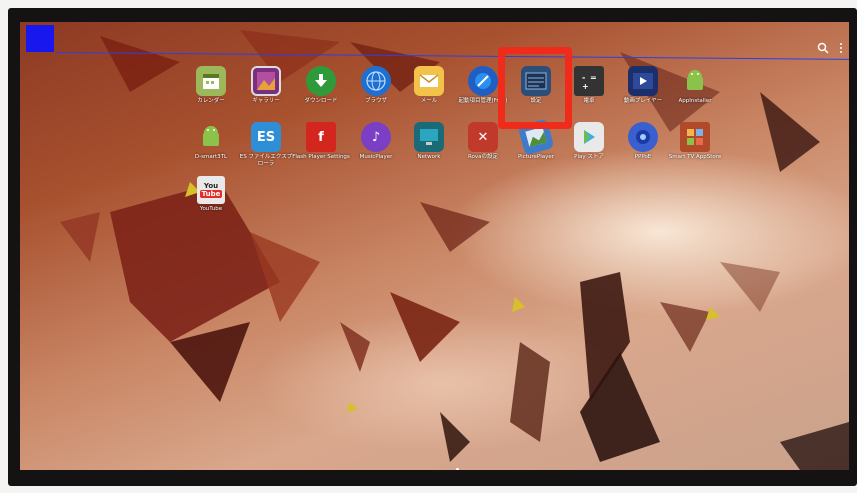  What do you see at coordinates (695, 157) in the screenshot?
I see `app-label: Smart TV AppStore` at bounding box center [695, 157].